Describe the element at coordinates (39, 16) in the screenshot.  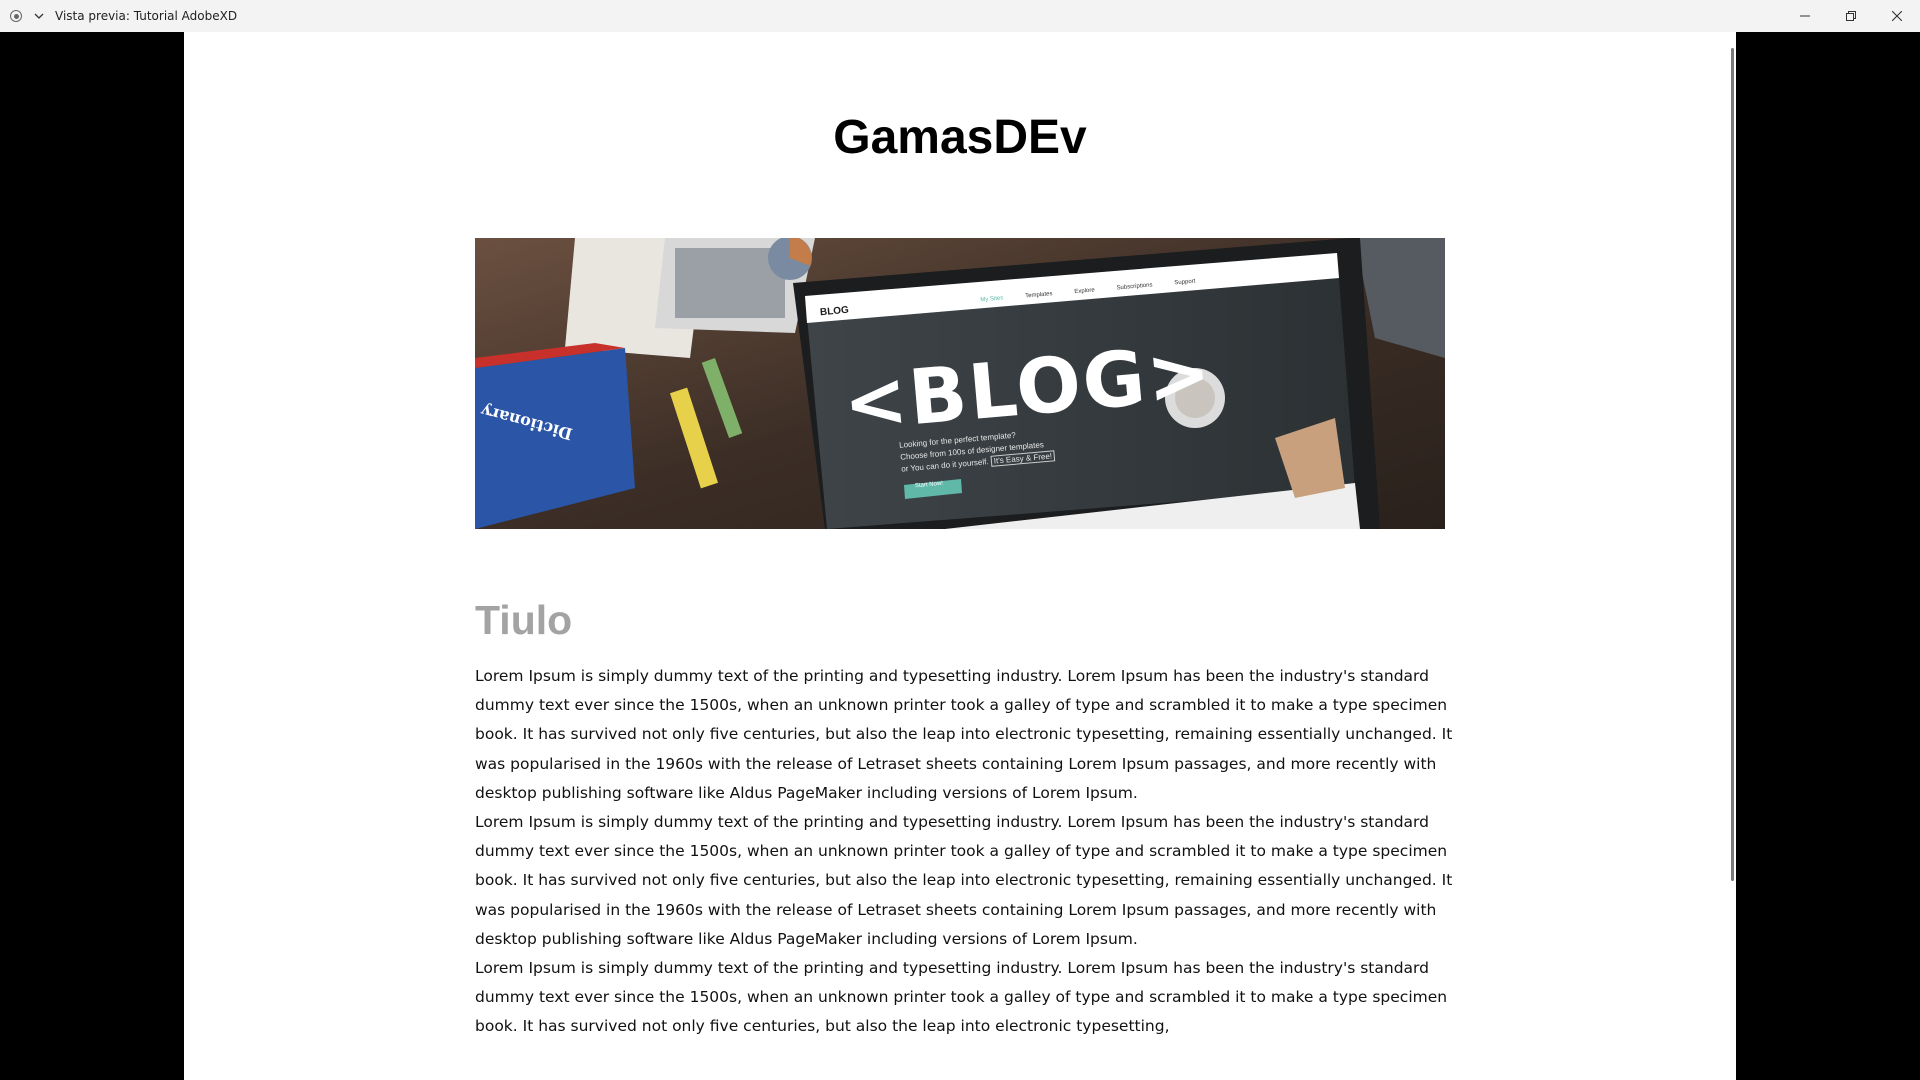
I see `chevron-down-icon` at that location.